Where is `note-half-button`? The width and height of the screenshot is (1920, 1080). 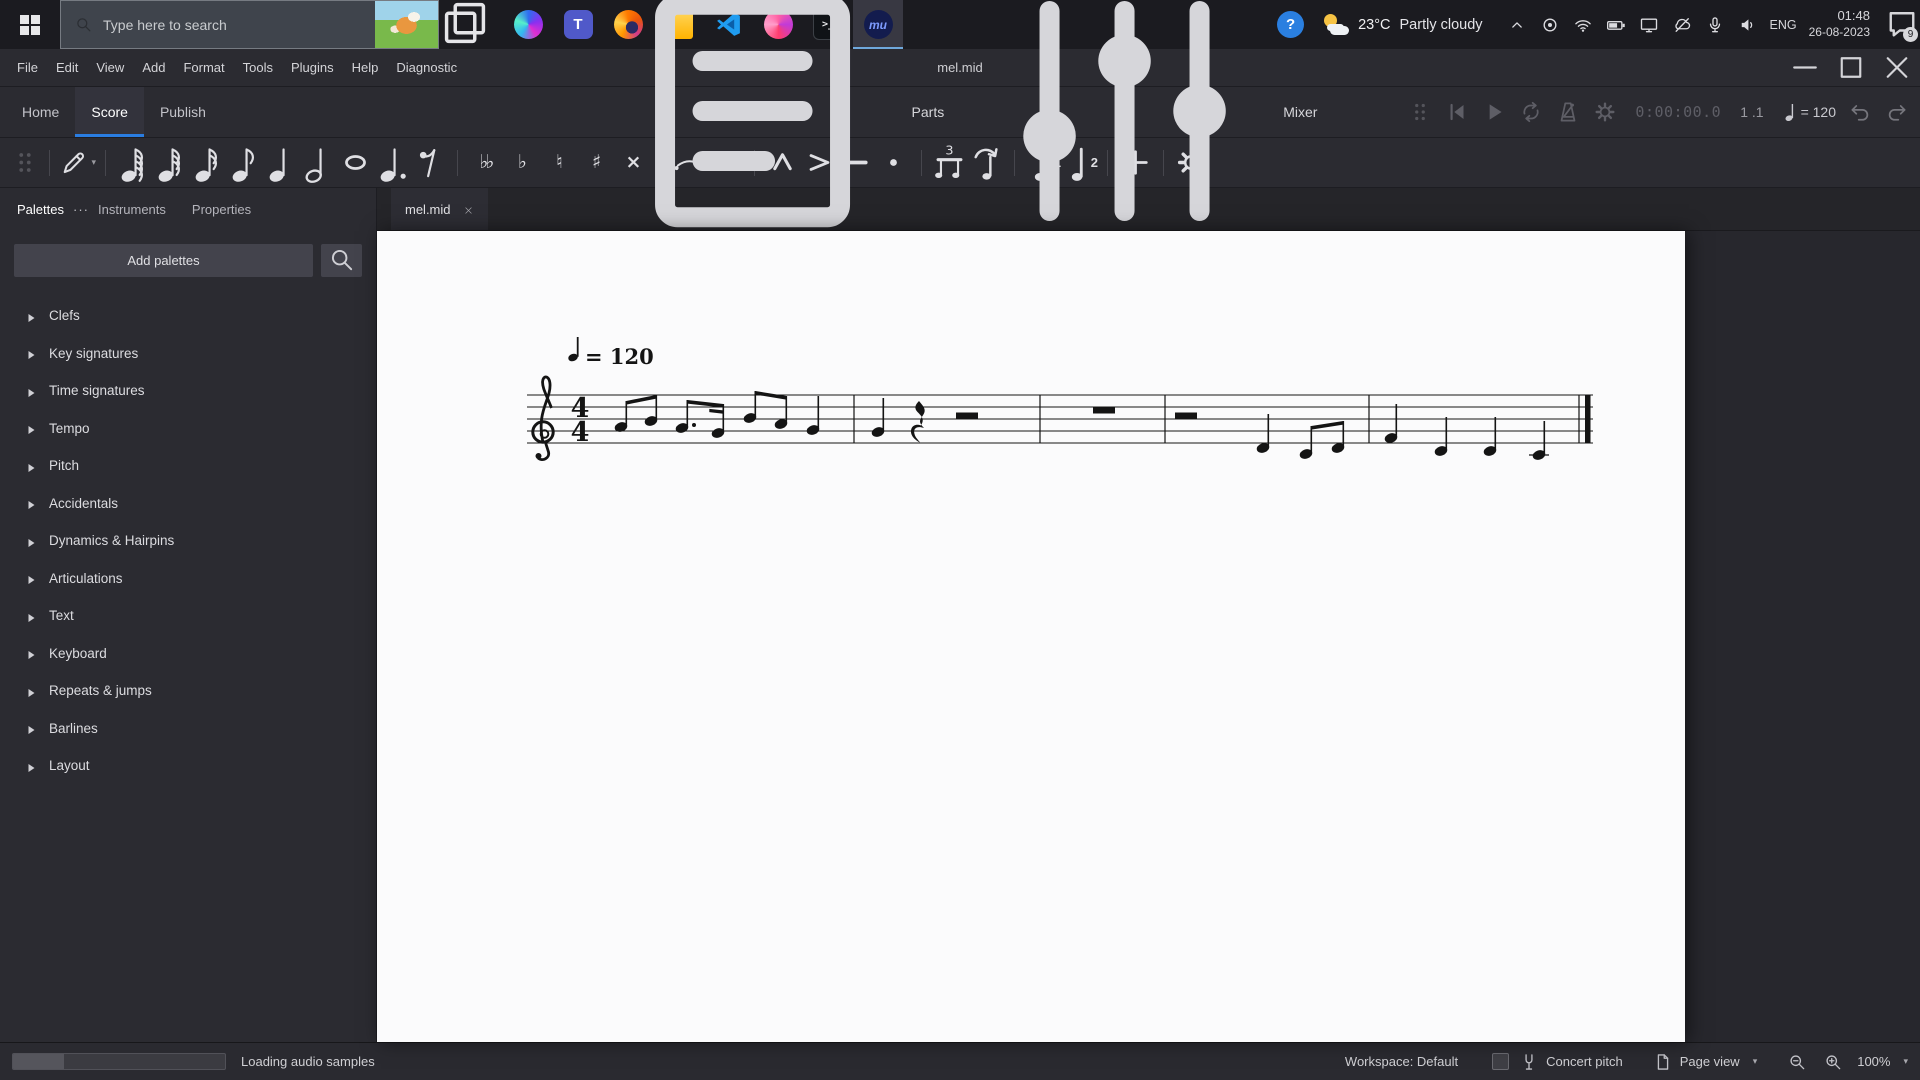 note-half-button is located at coordinates (318, 162).